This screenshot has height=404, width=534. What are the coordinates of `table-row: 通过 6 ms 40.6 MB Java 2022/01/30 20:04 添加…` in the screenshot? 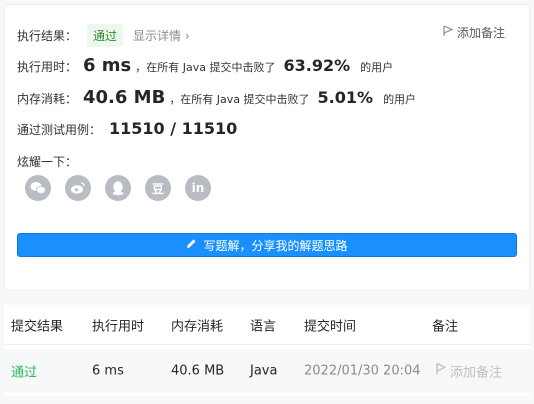 It's located at (267, 371).